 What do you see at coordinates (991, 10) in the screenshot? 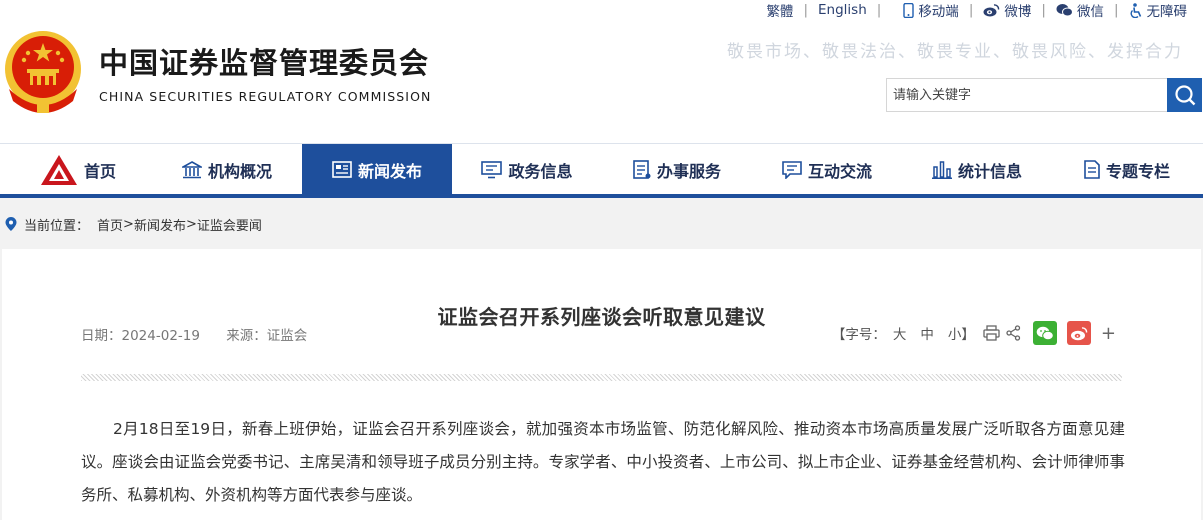
I see `weibo-icon` at bounding box center [991, 10].